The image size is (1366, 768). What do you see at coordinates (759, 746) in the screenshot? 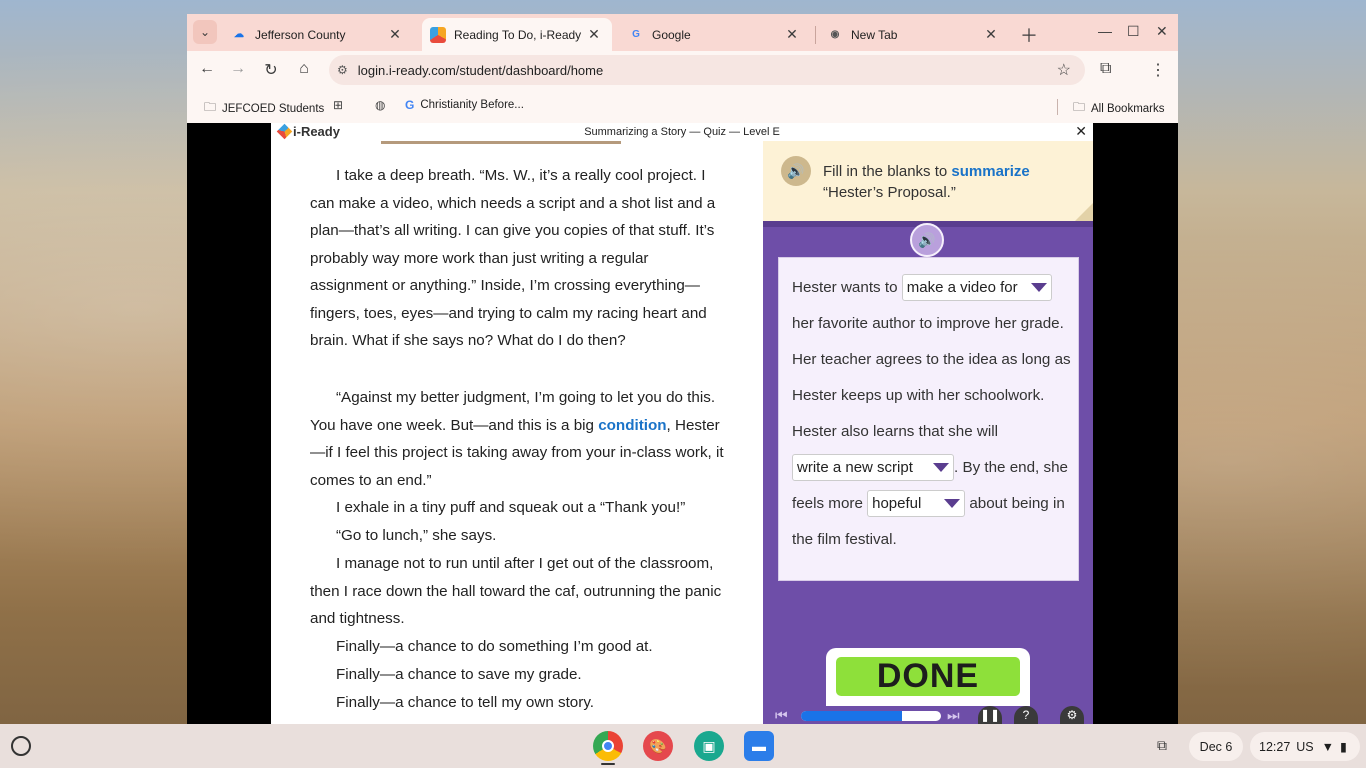
I see `files-app-icon: ▬` at bounding box center [759, 746].